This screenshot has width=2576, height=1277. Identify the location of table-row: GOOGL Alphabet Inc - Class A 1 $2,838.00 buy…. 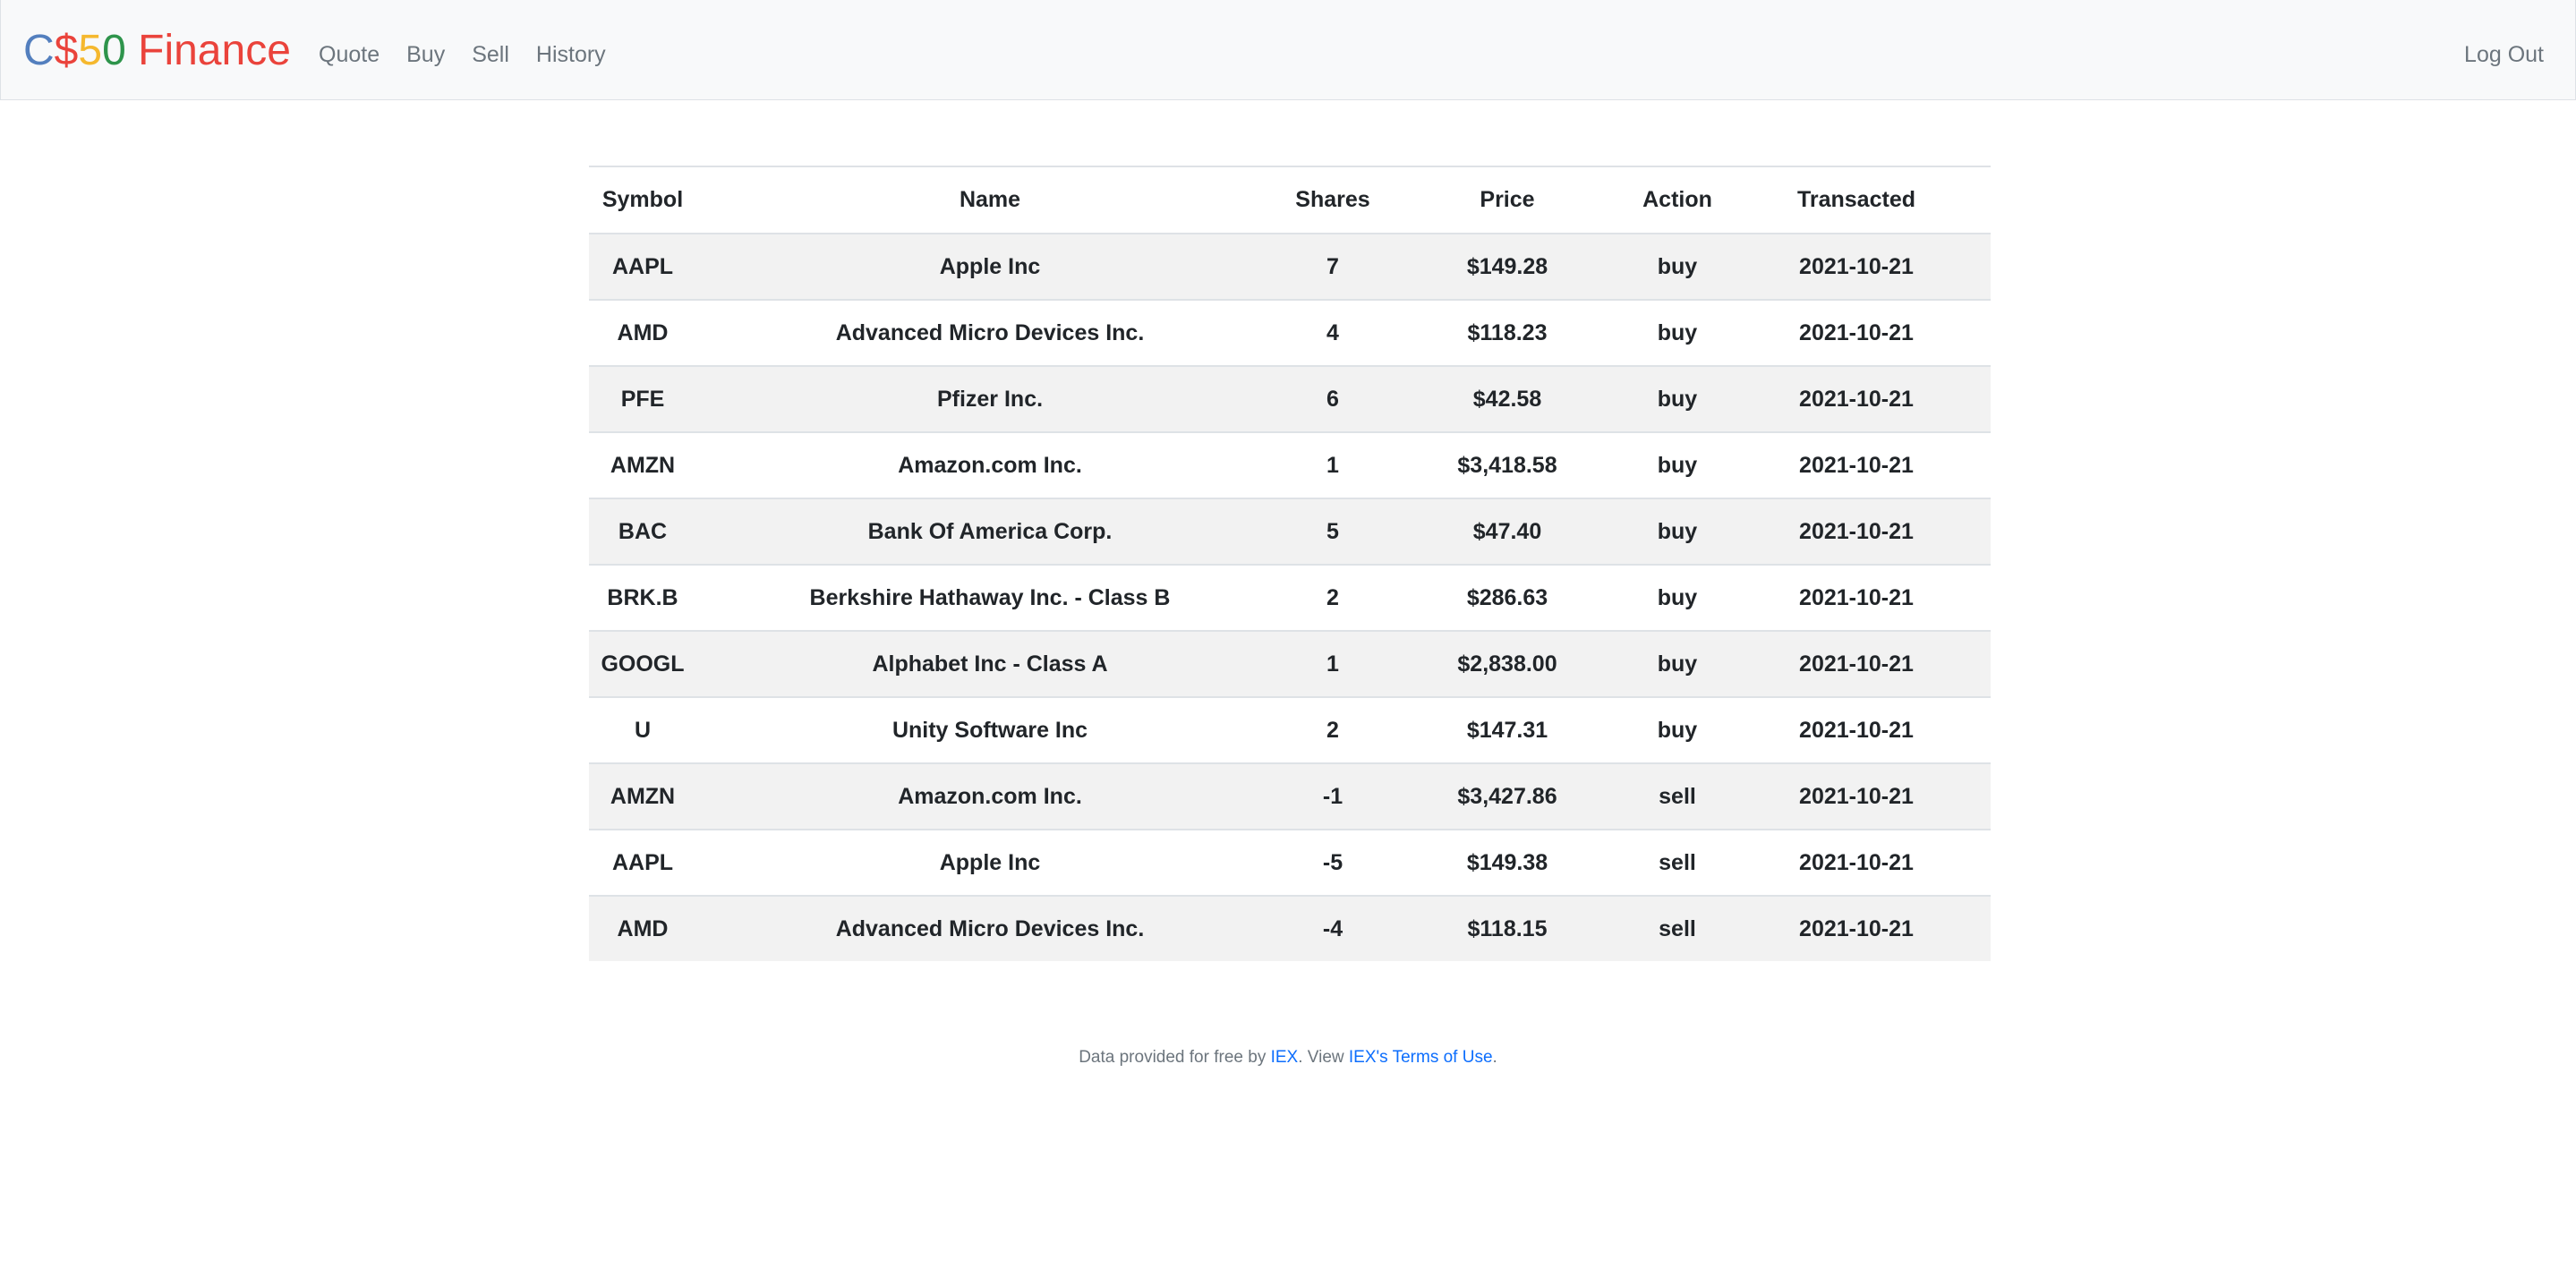
(1290, 664).